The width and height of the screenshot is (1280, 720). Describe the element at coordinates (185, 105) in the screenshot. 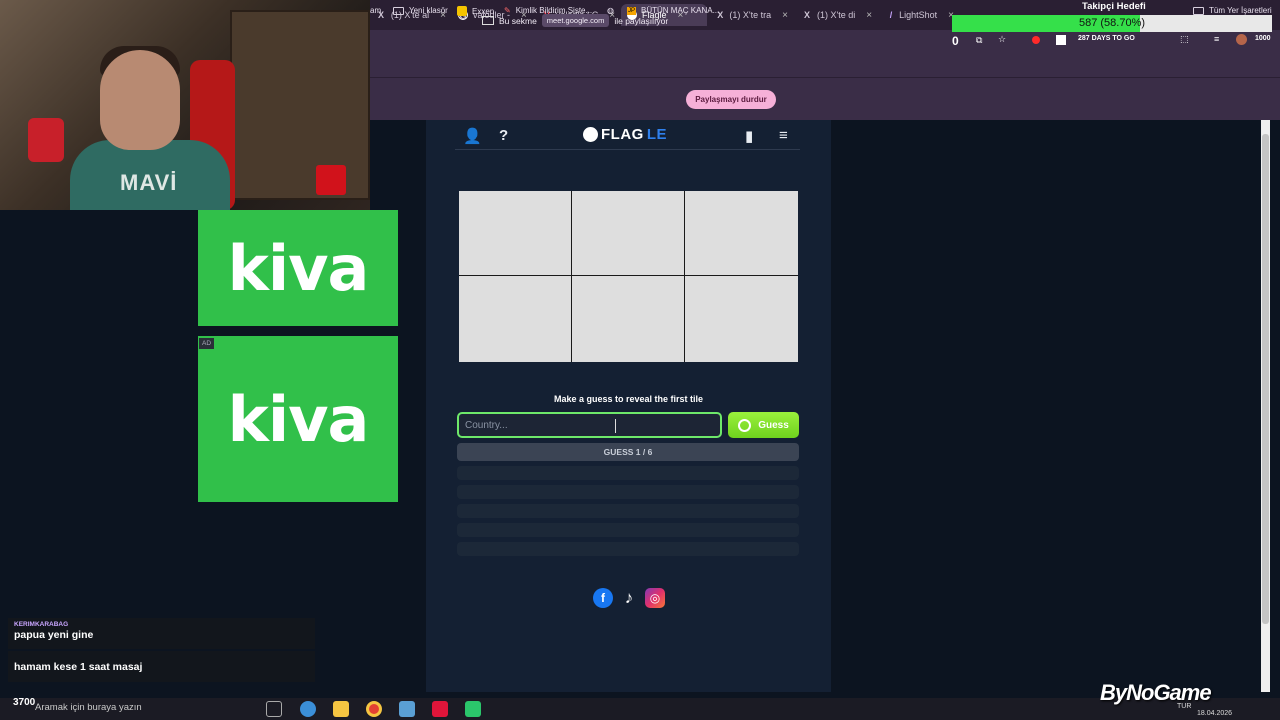

I see `webcam-feed: MAVİ` at that location.